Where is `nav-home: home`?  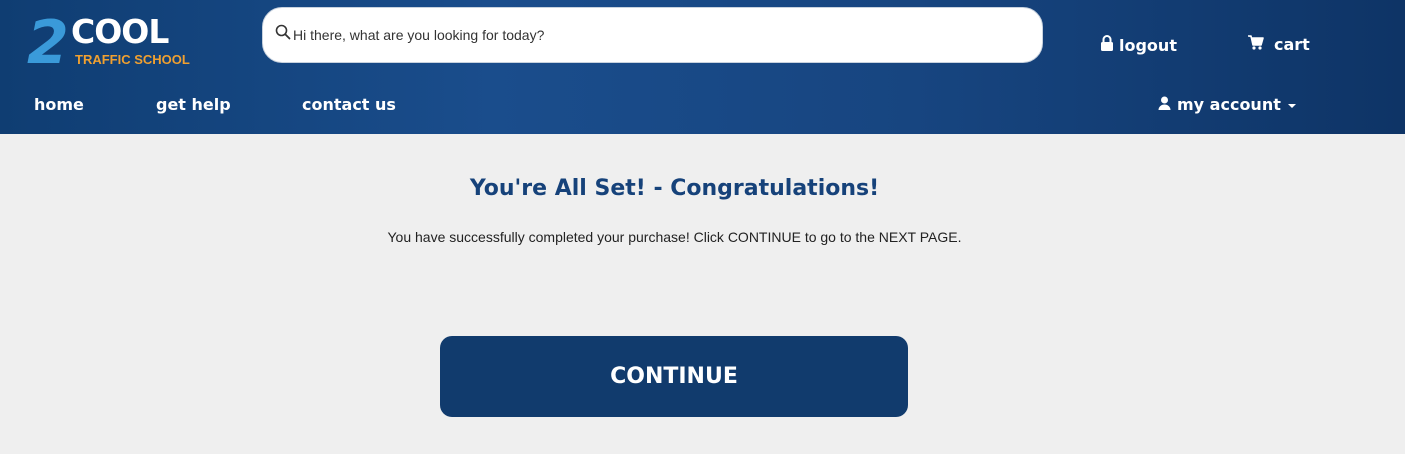 nav-home: home is located at coordinates (59, 104).